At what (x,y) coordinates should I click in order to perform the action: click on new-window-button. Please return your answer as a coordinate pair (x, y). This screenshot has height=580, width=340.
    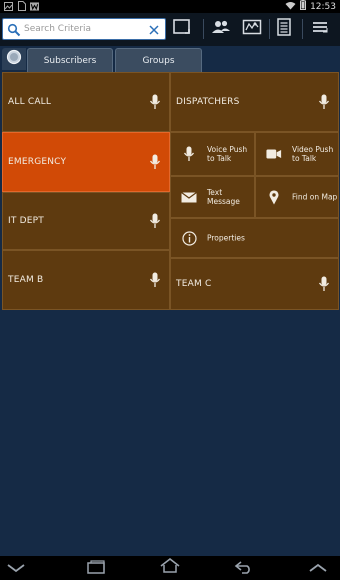
    Looking at the image, I should click on (182, 29).